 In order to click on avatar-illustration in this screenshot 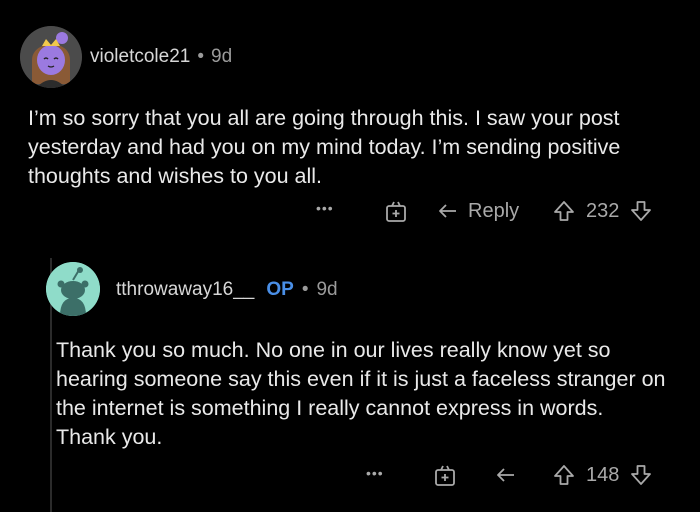, I will do `click(51, 57)`.